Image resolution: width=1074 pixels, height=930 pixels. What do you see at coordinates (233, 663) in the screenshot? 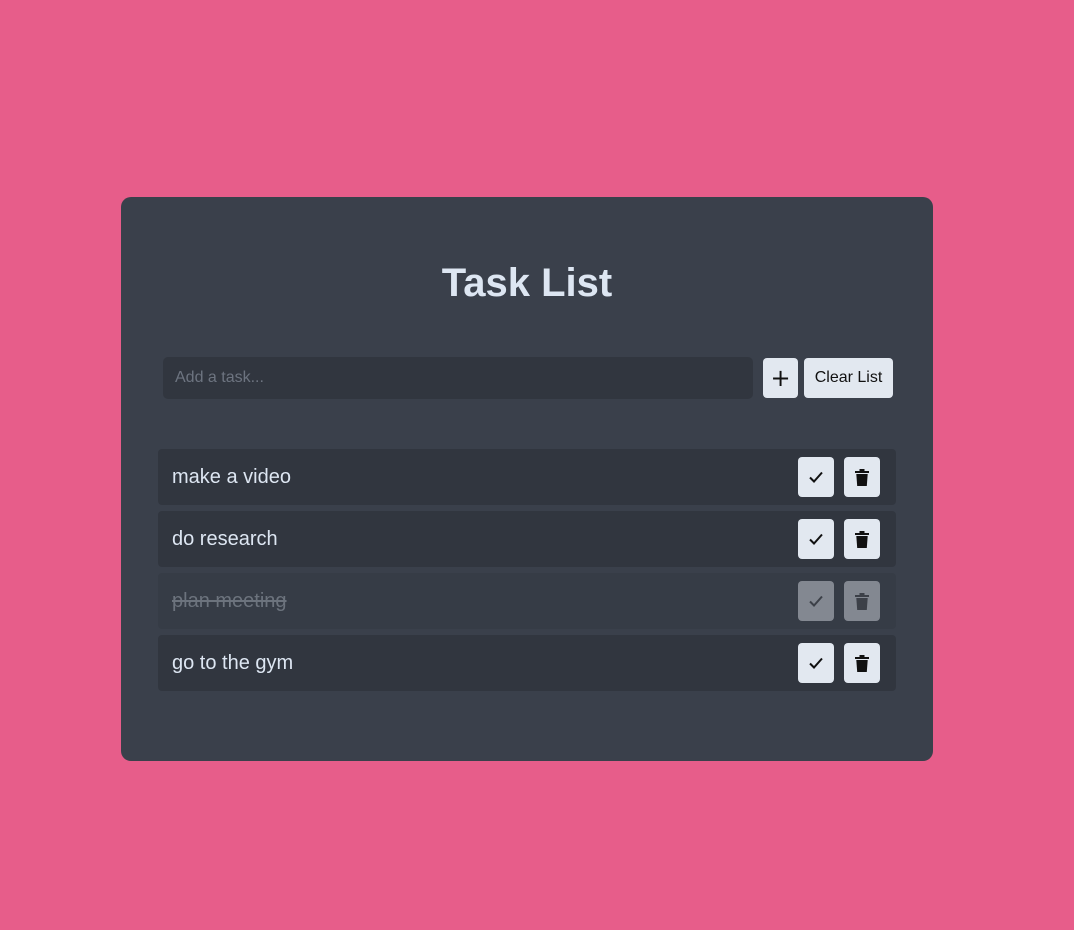
I see `task-text: go to the gym` at bounding box center [233, 663].